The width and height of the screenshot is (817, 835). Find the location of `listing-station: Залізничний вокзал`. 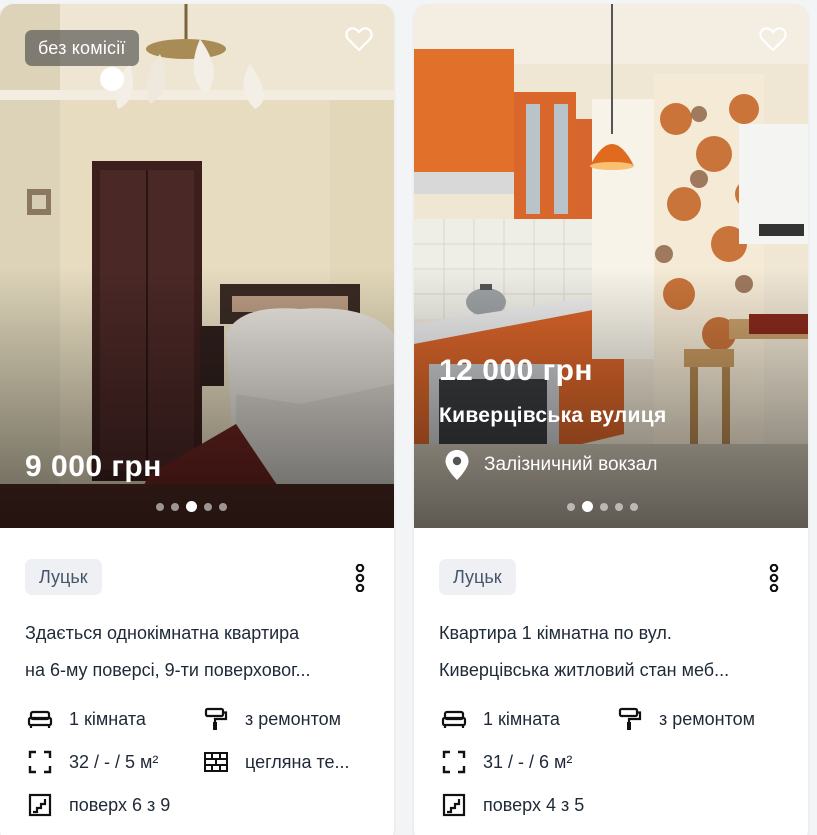

listing-station: Залізничний вокзал is located at coordinates (550, 465).